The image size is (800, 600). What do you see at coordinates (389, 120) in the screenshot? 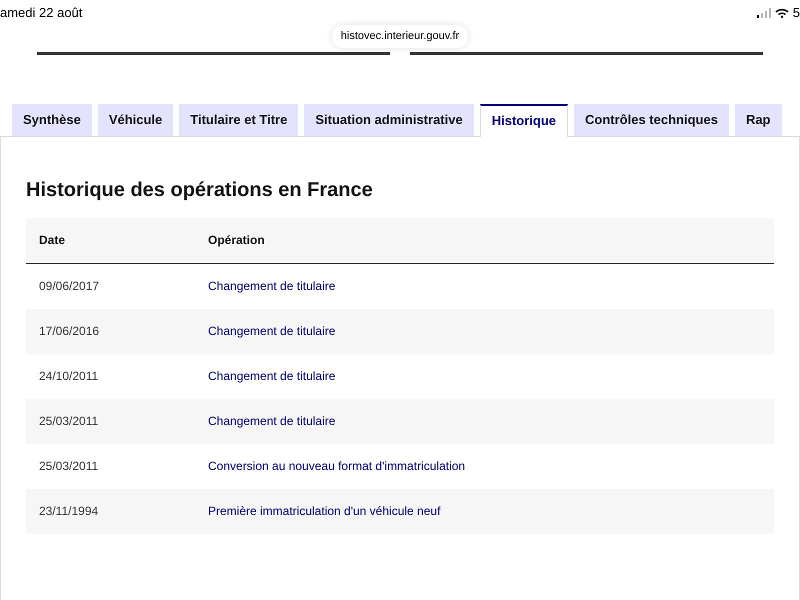
I see `tab: Situation administrative` at bounding box center [389, 120].